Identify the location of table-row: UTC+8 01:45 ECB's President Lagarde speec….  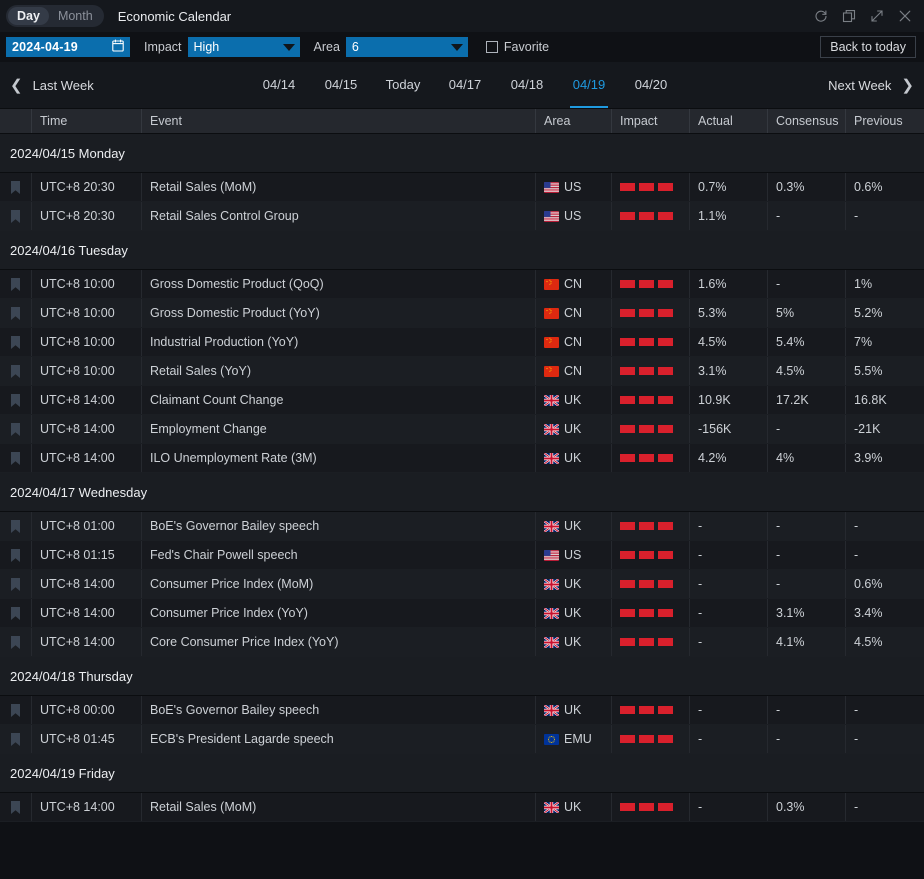
(462, 739).